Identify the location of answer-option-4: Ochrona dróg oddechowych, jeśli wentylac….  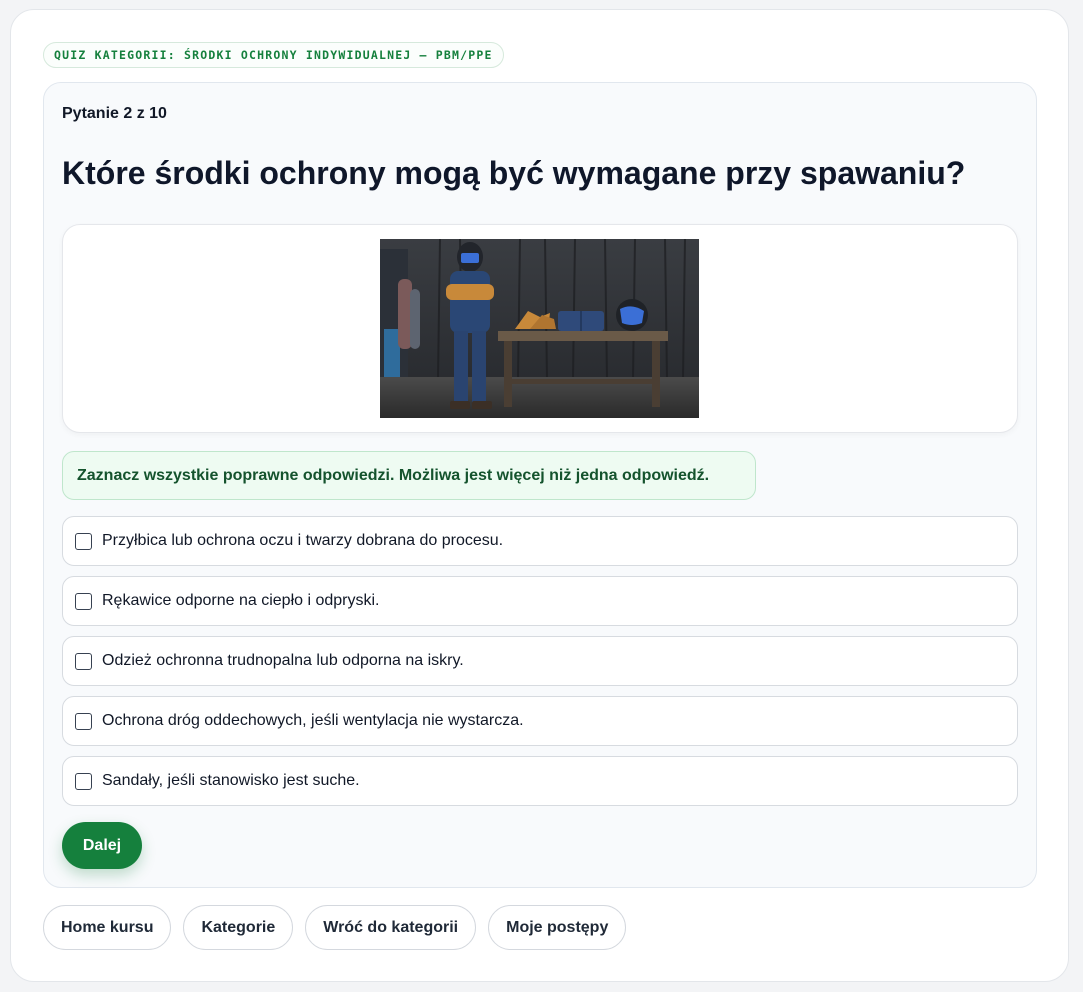
(540, 721).